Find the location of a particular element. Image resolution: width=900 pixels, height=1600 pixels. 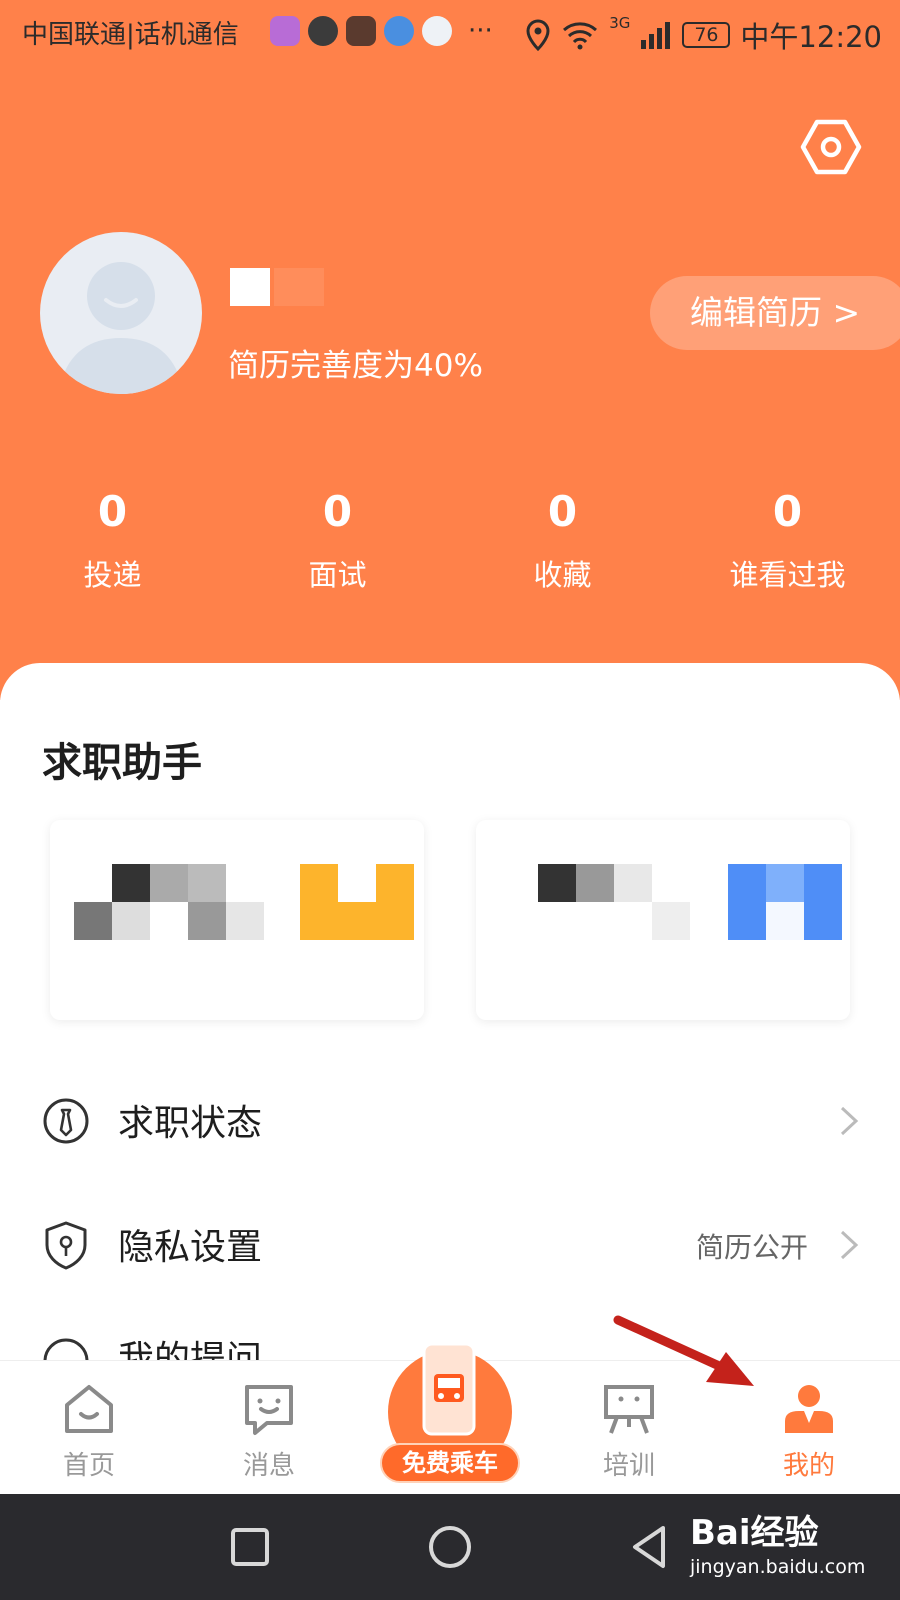

privacy-value: 简历公开 is located at coordinates (751, 1247).